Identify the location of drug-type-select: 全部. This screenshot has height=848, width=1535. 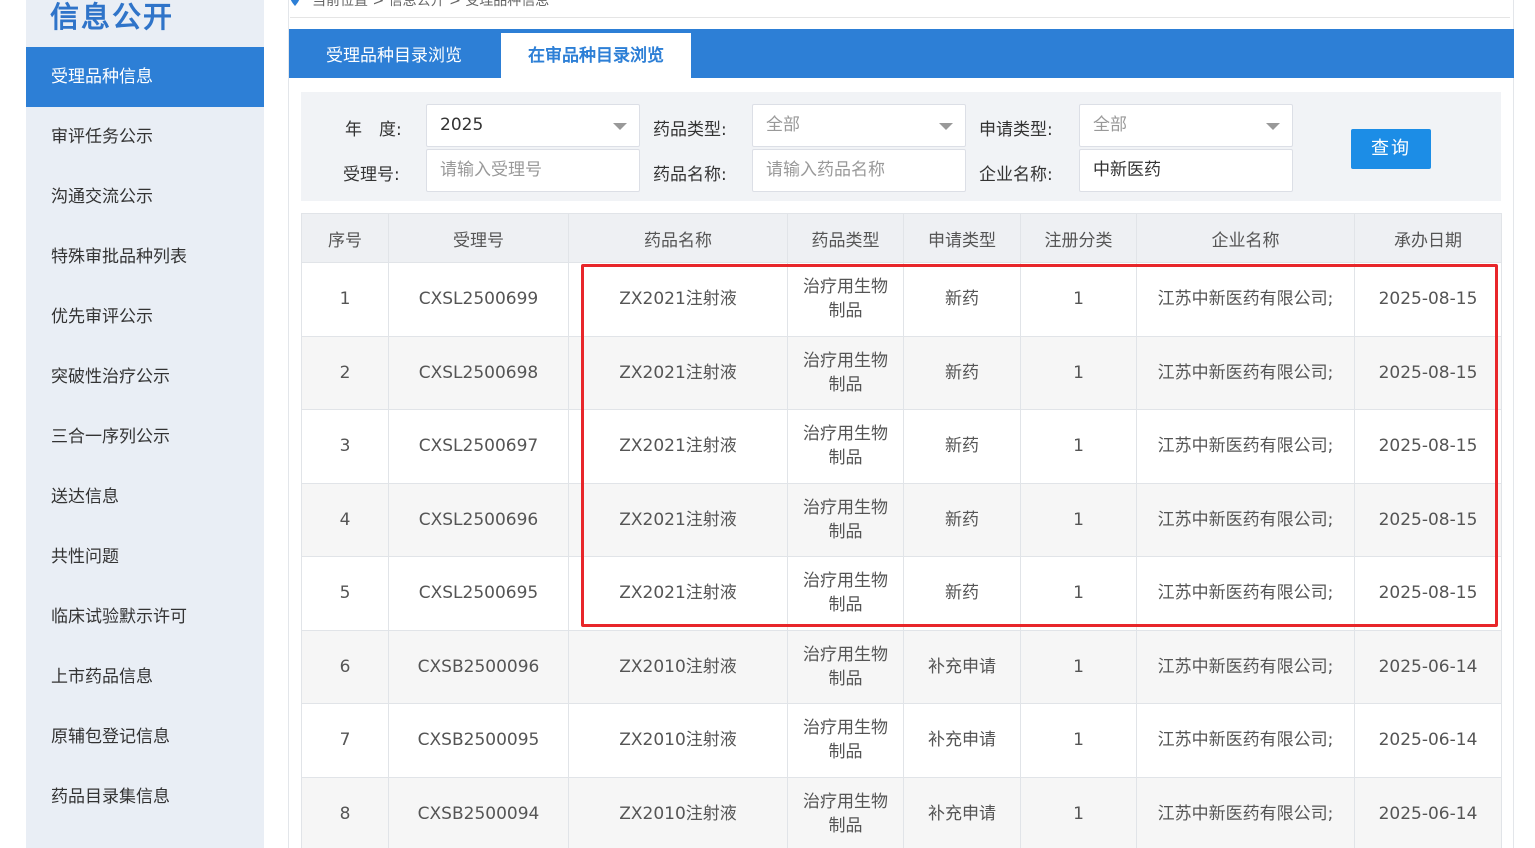
(859, 125).